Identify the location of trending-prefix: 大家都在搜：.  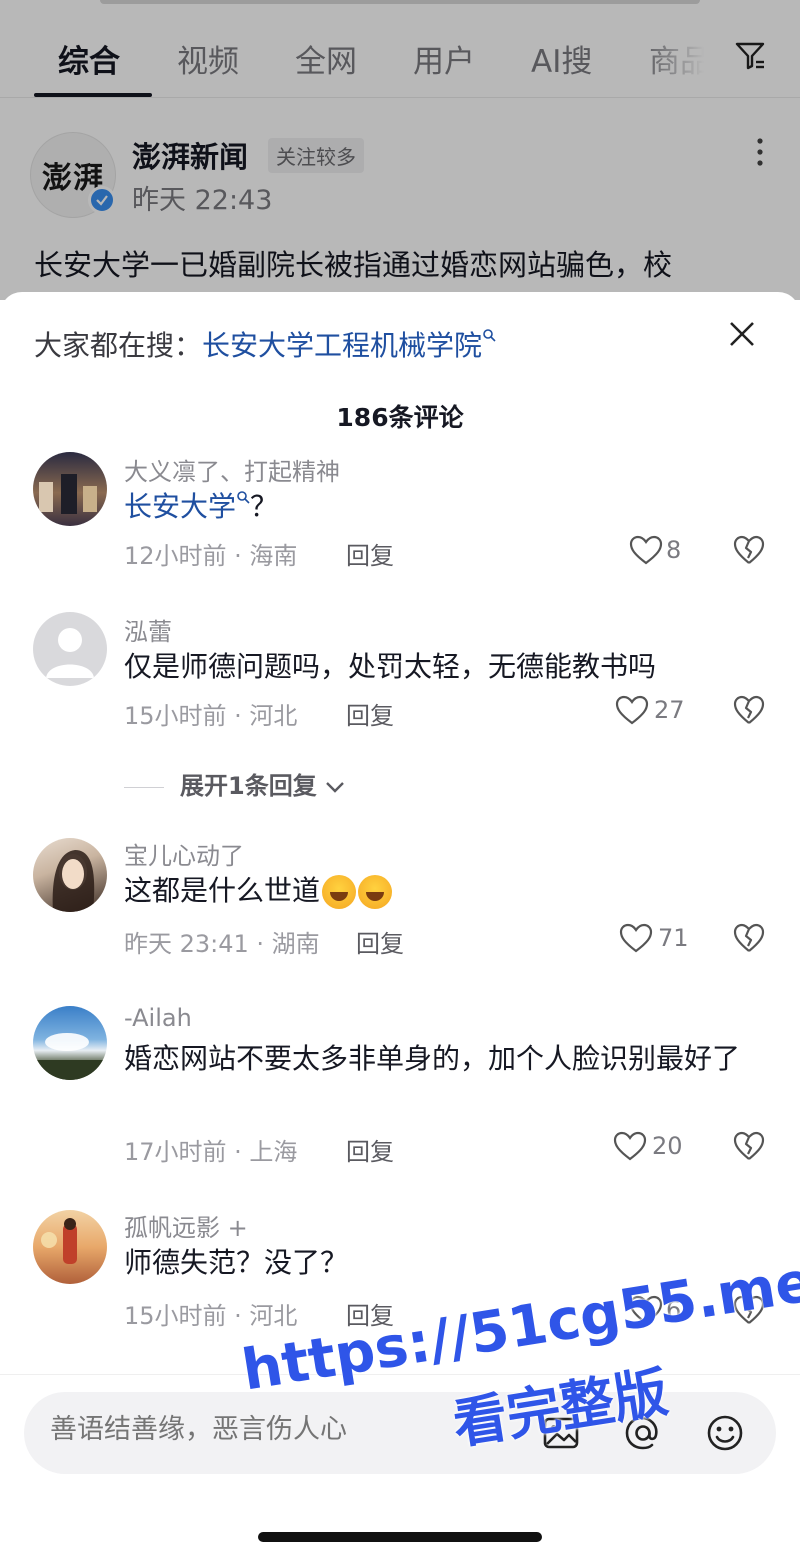
(118, 345).